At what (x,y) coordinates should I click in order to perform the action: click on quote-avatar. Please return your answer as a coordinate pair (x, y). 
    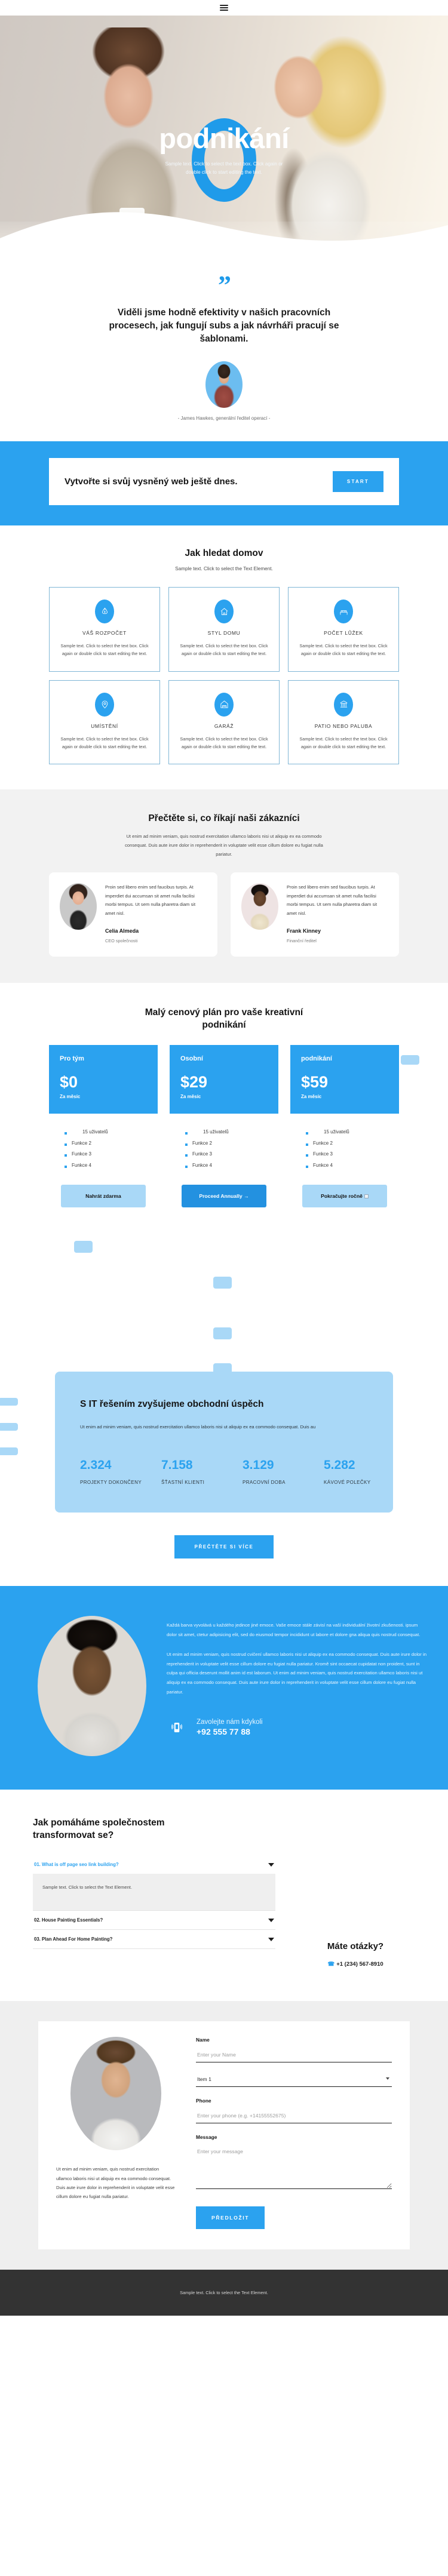
    Looking at the image, I should click on (224, 384).